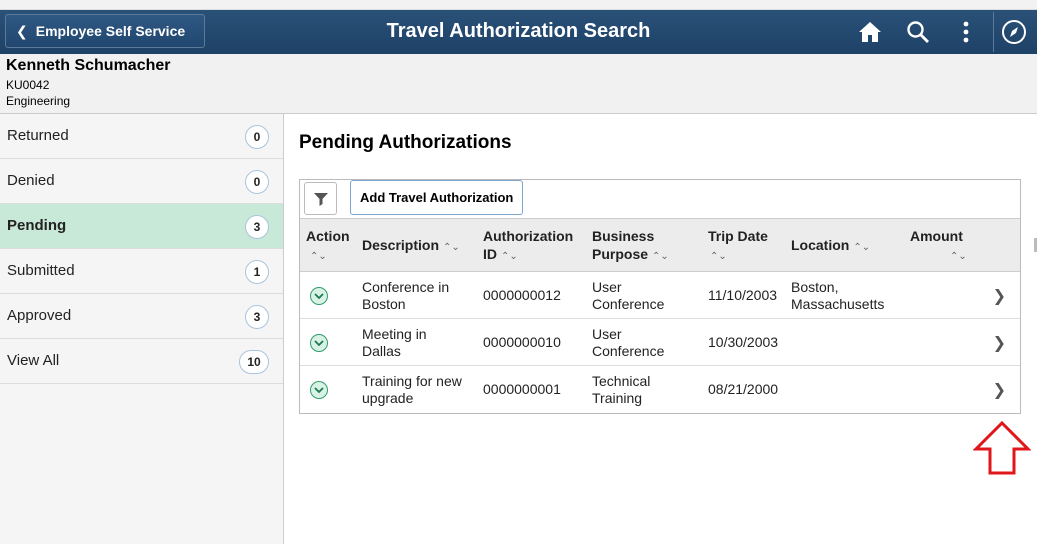  What do you see at coordinates (28, 85) in the screenshot?
I see `employee-id: KU0042` at bounding box center [28, 85].